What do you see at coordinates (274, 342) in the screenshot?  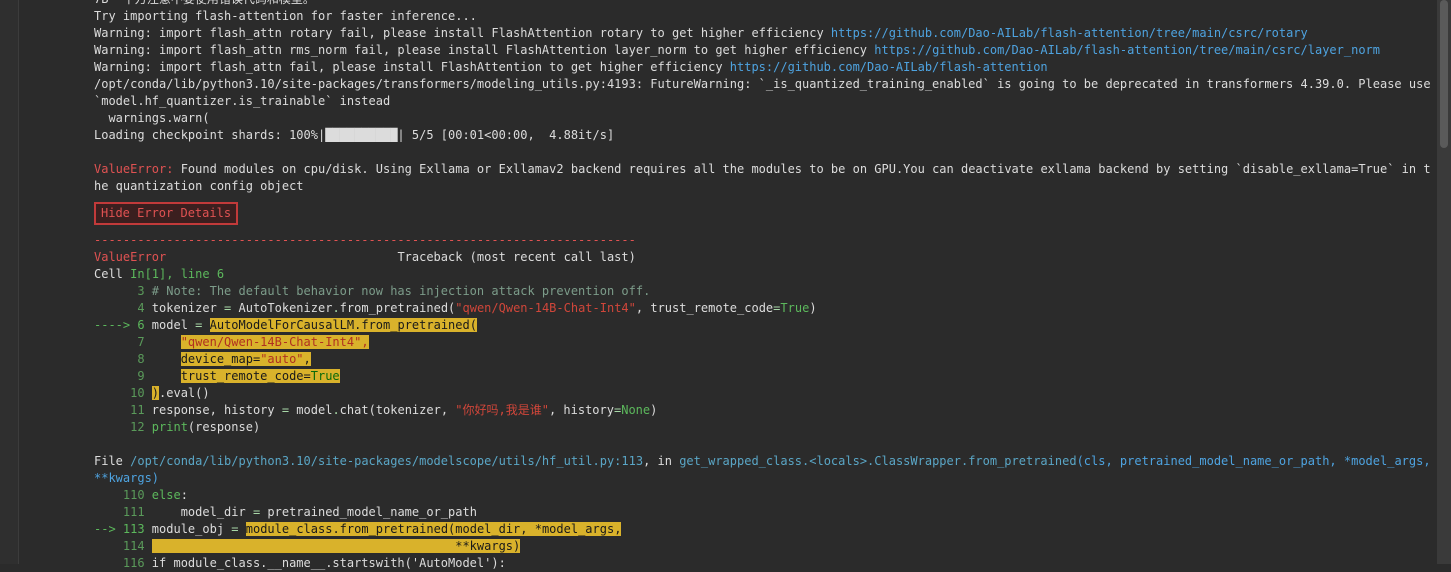 I see `highlighted-code: "qwen/Qwen-14B-Chat-Int4",` at bounding box center [274, 342].